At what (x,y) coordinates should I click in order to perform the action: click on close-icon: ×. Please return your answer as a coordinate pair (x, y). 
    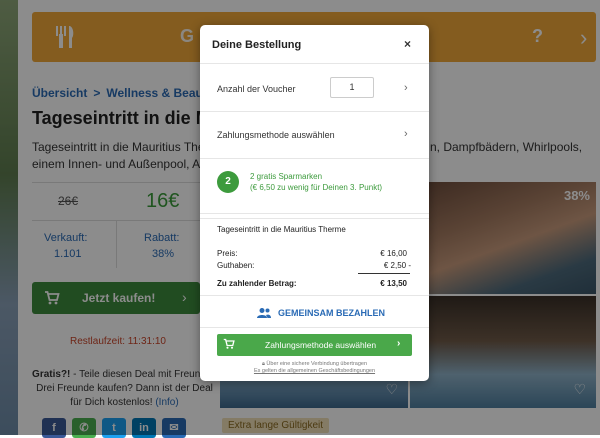
    Looking at the image, I should click on (407, 44).